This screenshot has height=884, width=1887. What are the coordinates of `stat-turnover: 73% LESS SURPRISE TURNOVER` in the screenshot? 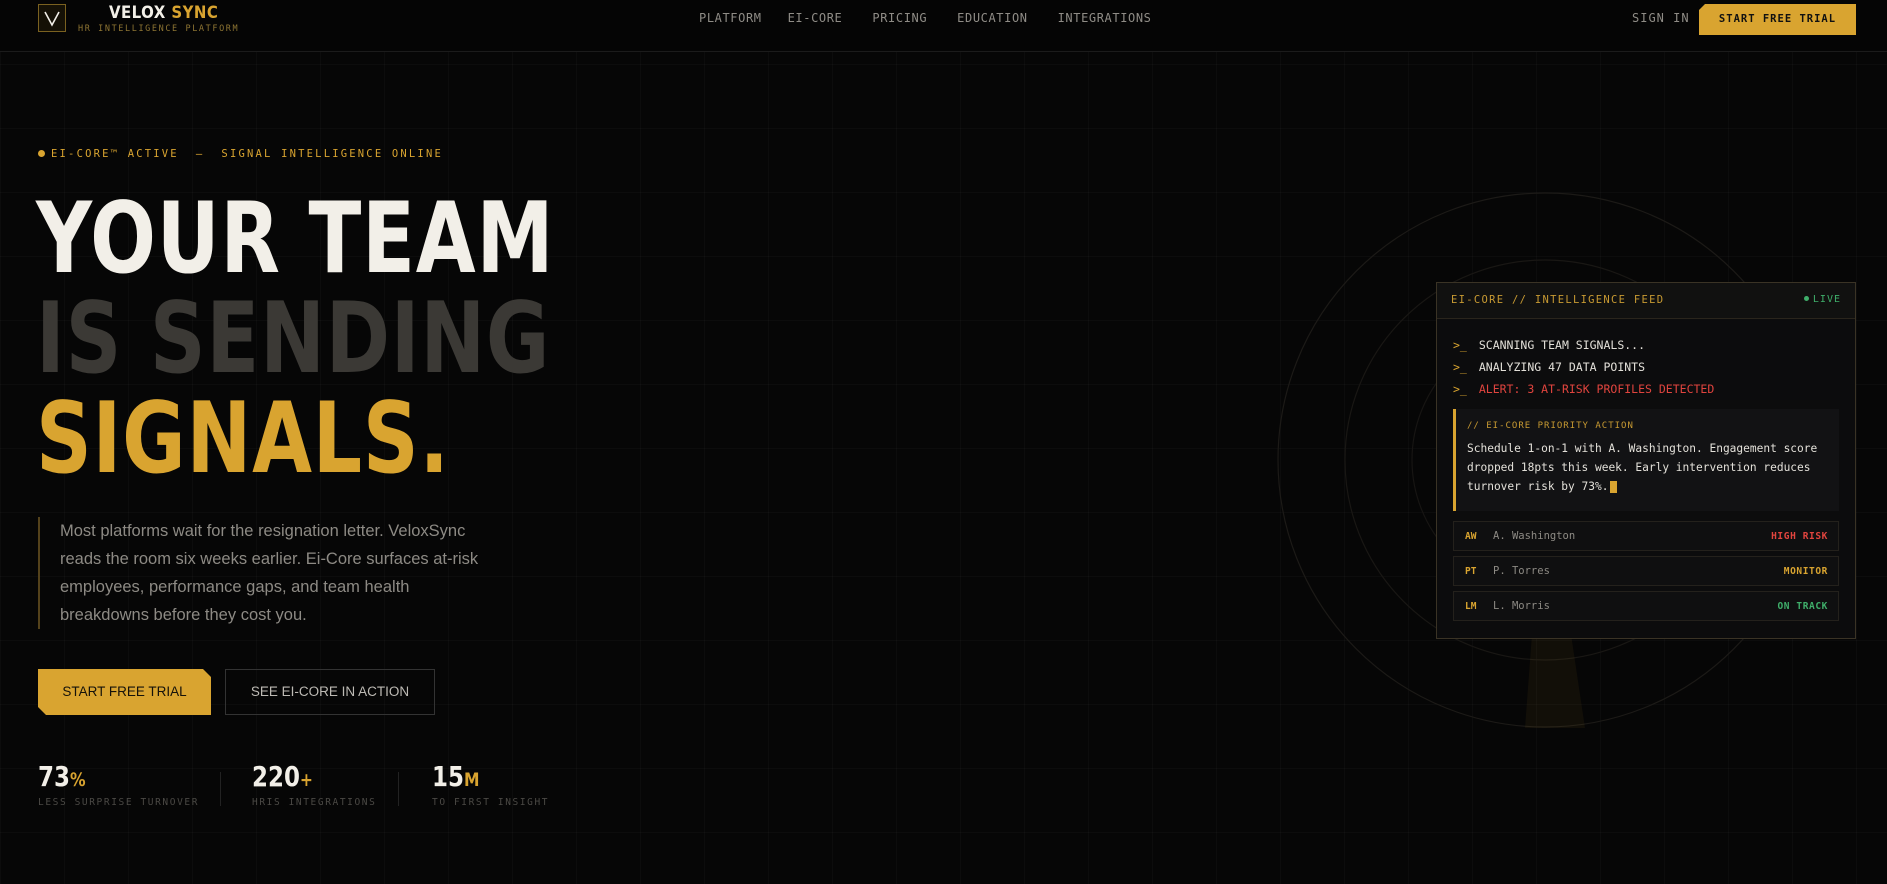 It's located at (118, 784).